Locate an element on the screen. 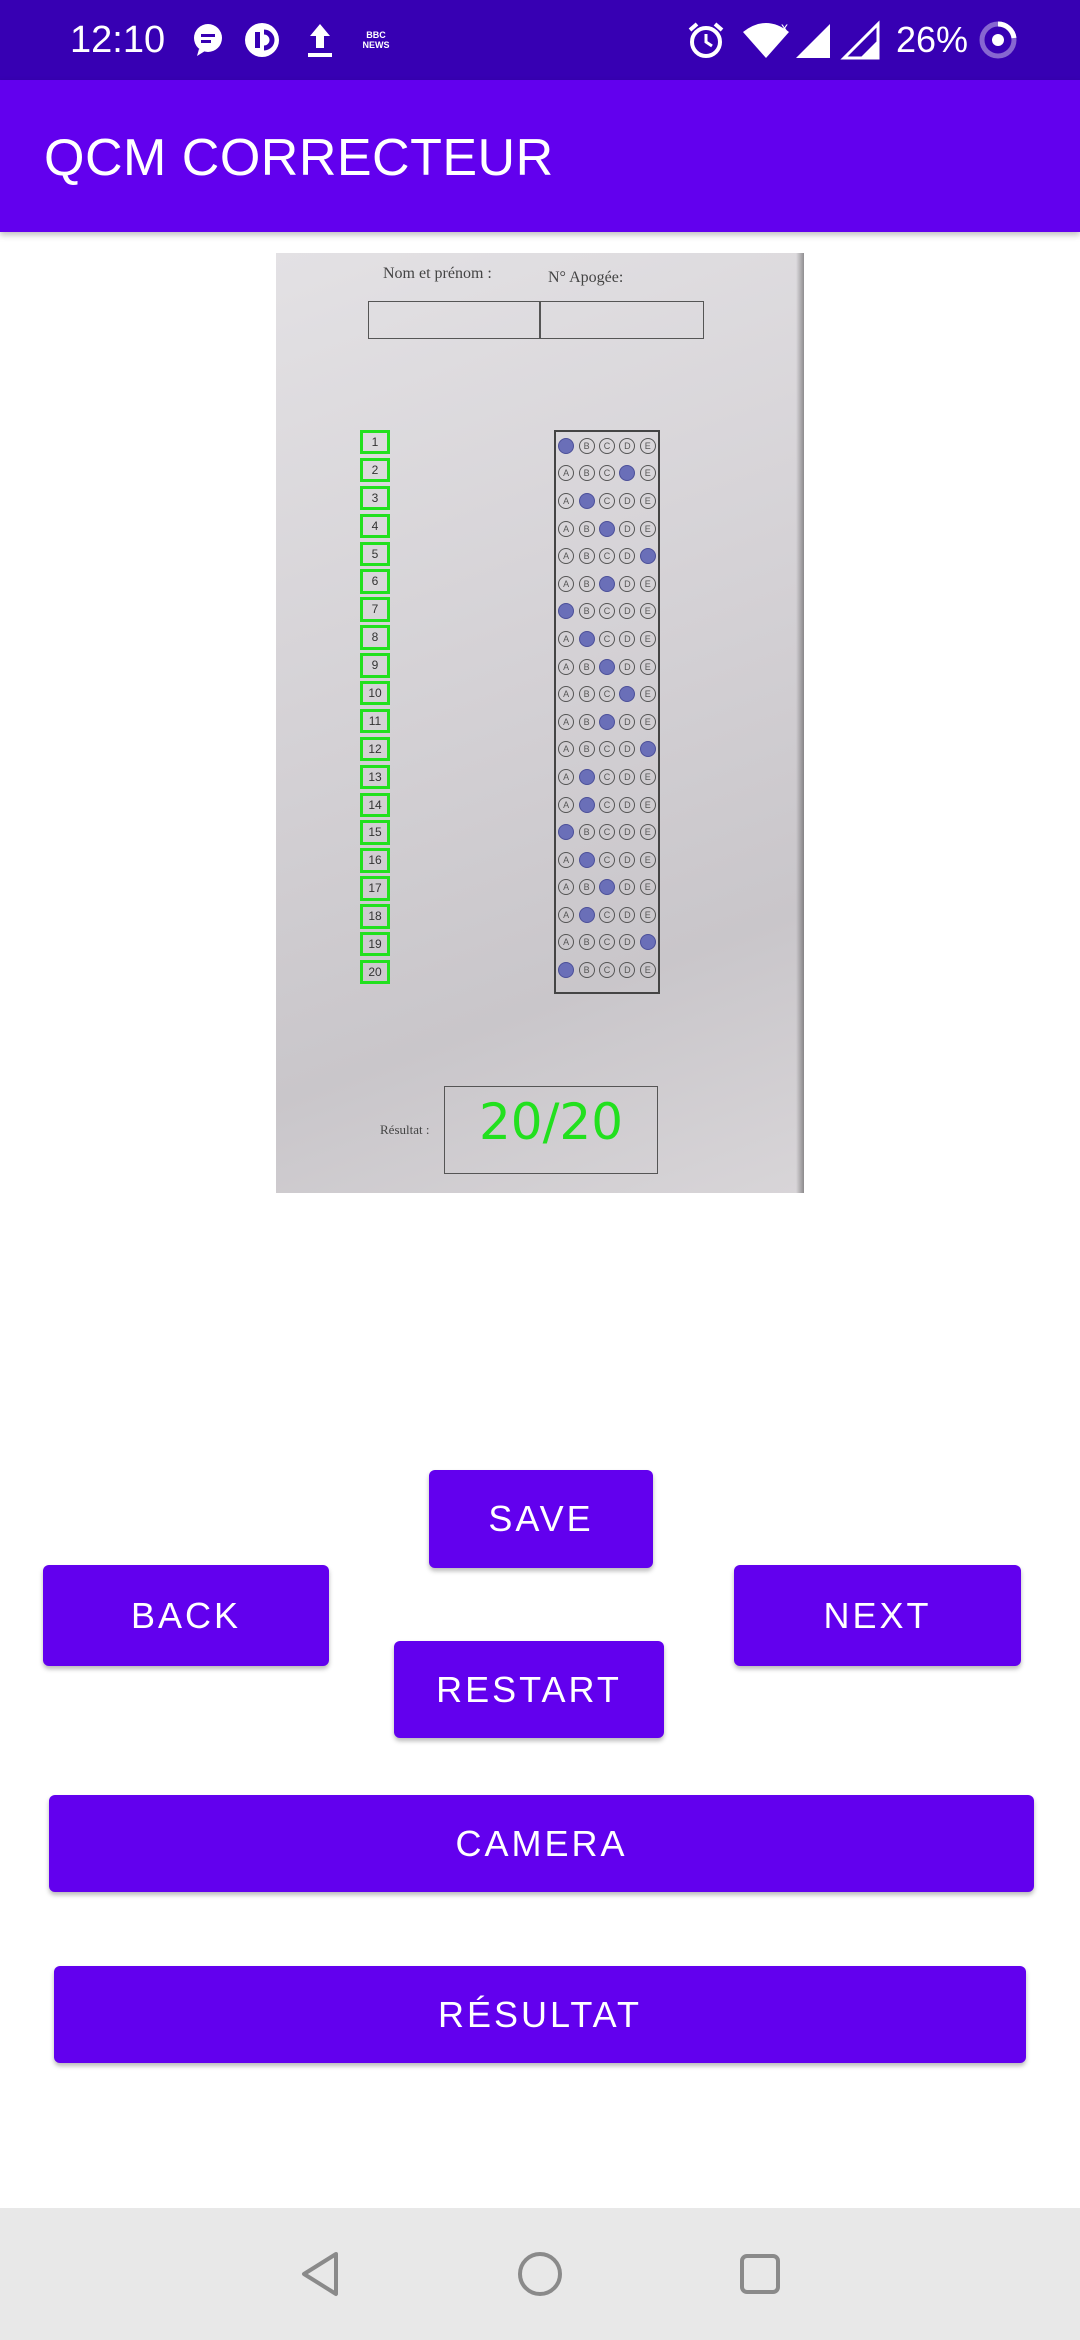 The image size is (1080, 2340). navigation-bar is located at coordinates (540, 2274).